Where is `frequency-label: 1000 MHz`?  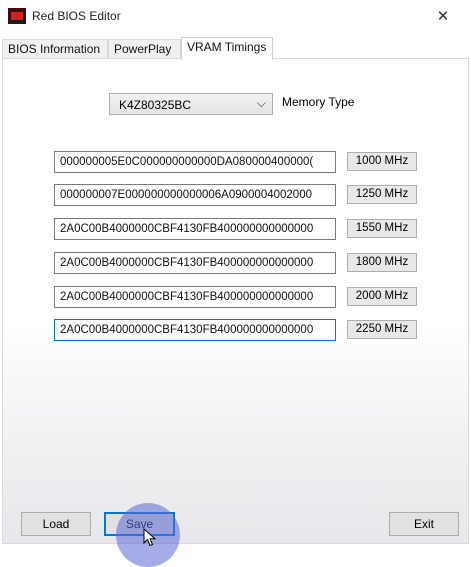
frequency-label: 1000 MHz is located at coordinates (382, 161).